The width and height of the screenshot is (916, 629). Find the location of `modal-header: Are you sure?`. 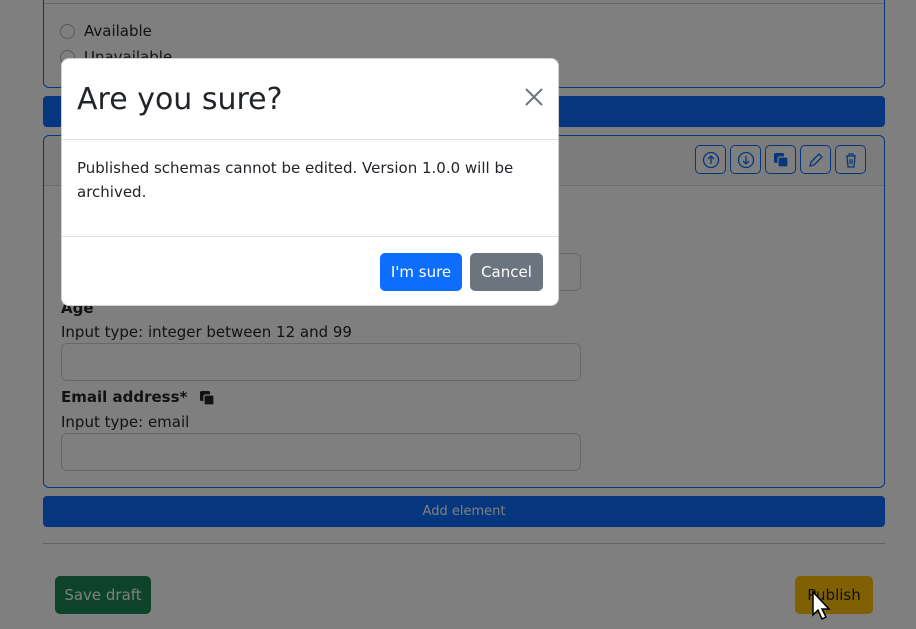

modal-header: Are you sure? is located at coordinates (310, 99).